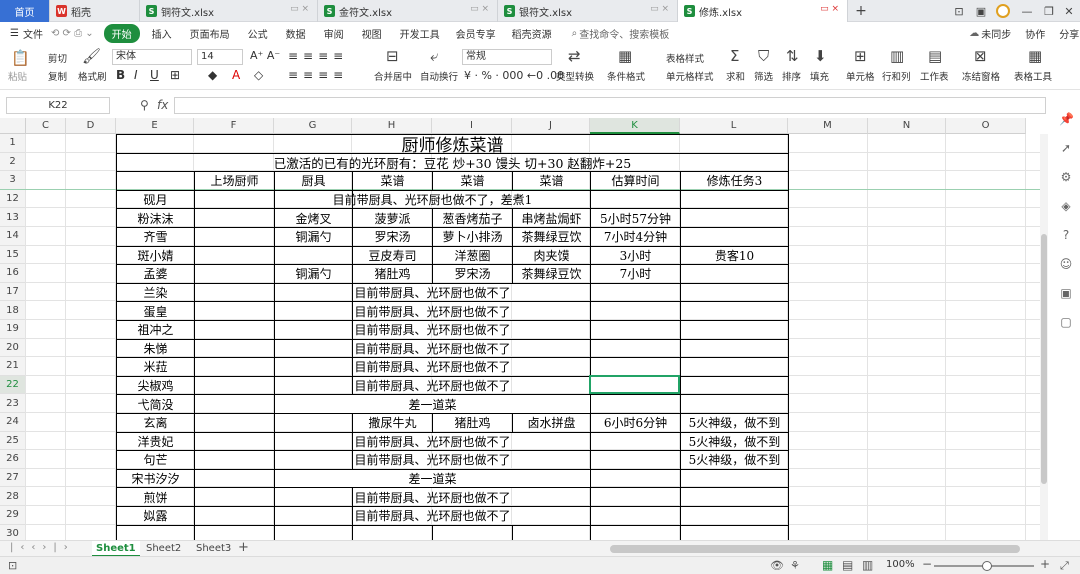 The width and height of the screenshot is (1080, 574). What do you see at coordinates (13, 496) in the screenshot?
I see `row-header: 28` at bounding box center [13, 496].